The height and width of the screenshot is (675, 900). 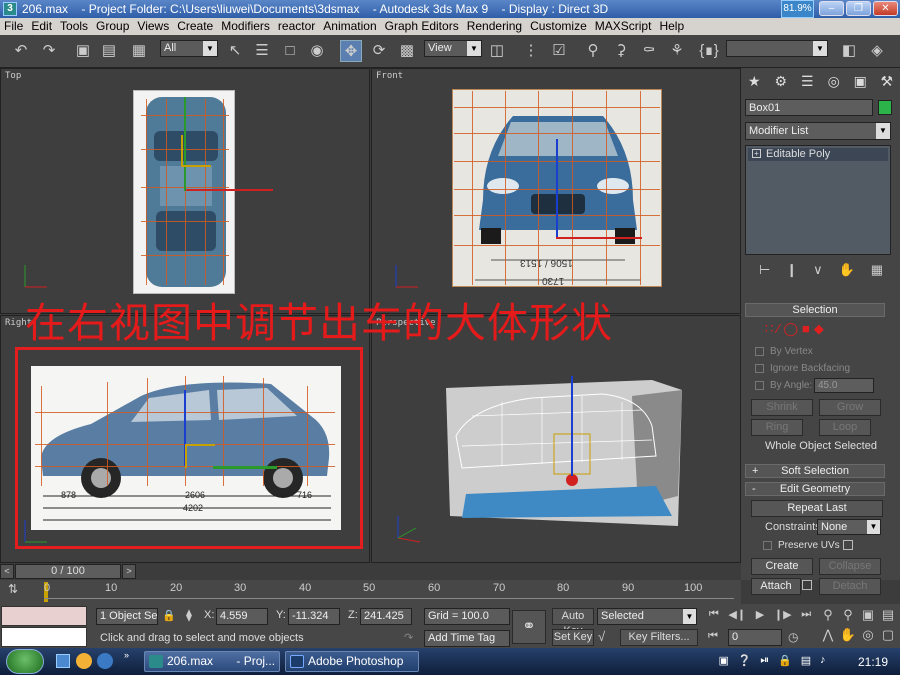 I want to click on play-icon: ▶, so click(x=760, y=617).